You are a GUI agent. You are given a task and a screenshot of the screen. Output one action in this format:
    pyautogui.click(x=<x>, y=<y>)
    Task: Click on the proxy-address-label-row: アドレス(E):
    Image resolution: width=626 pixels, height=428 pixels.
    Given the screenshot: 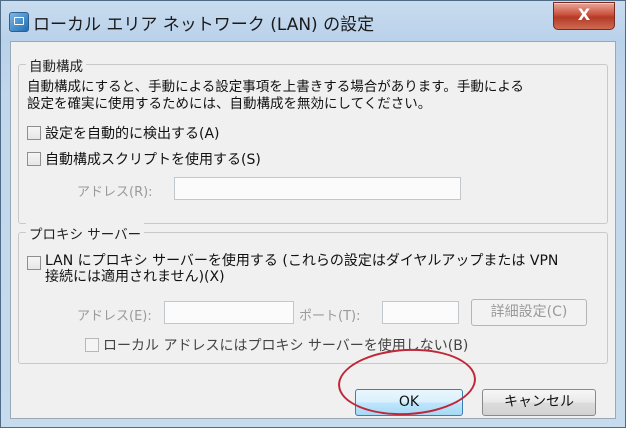 What is the action you would take?
    pyautogui.click(x=114, y=314)
    